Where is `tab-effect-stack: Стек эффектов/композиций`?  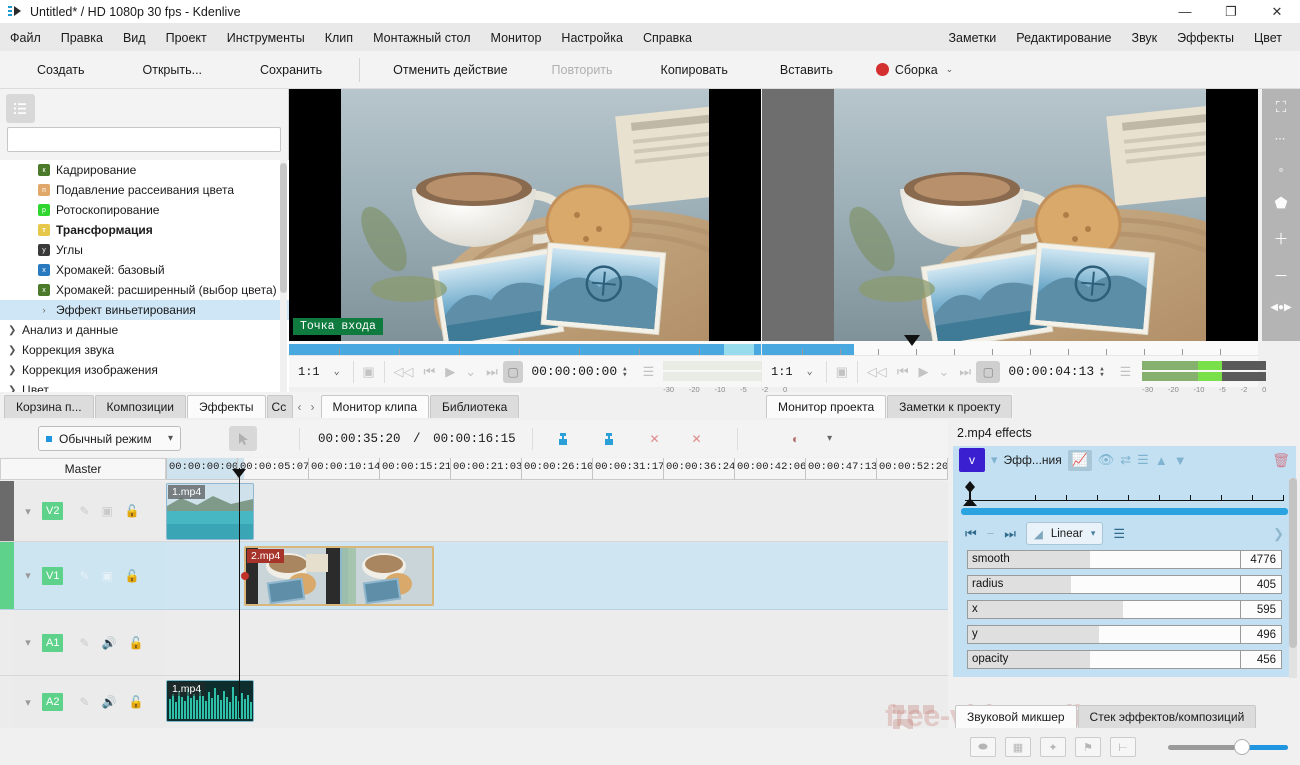 tab-effect-stack: Стек эффектов/композиций is located at coordinates (1167, 716).